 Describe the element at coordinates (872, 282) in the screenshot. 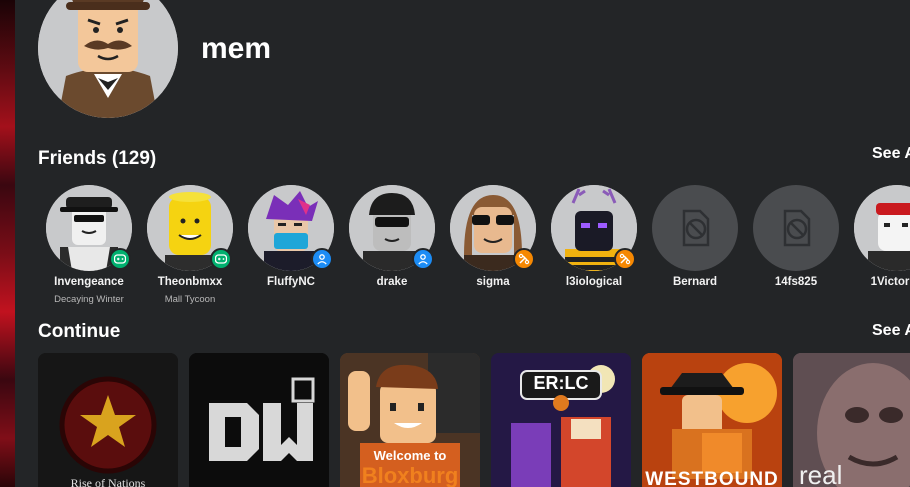

I see `friend-name: 1VictorLo` at that location.